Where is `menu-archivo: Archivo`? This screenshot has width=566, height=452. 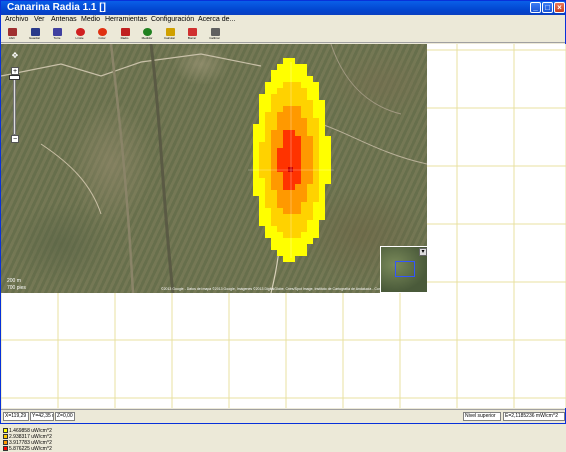 menu-archivo: Archivo is located at coordinates (16, 19).